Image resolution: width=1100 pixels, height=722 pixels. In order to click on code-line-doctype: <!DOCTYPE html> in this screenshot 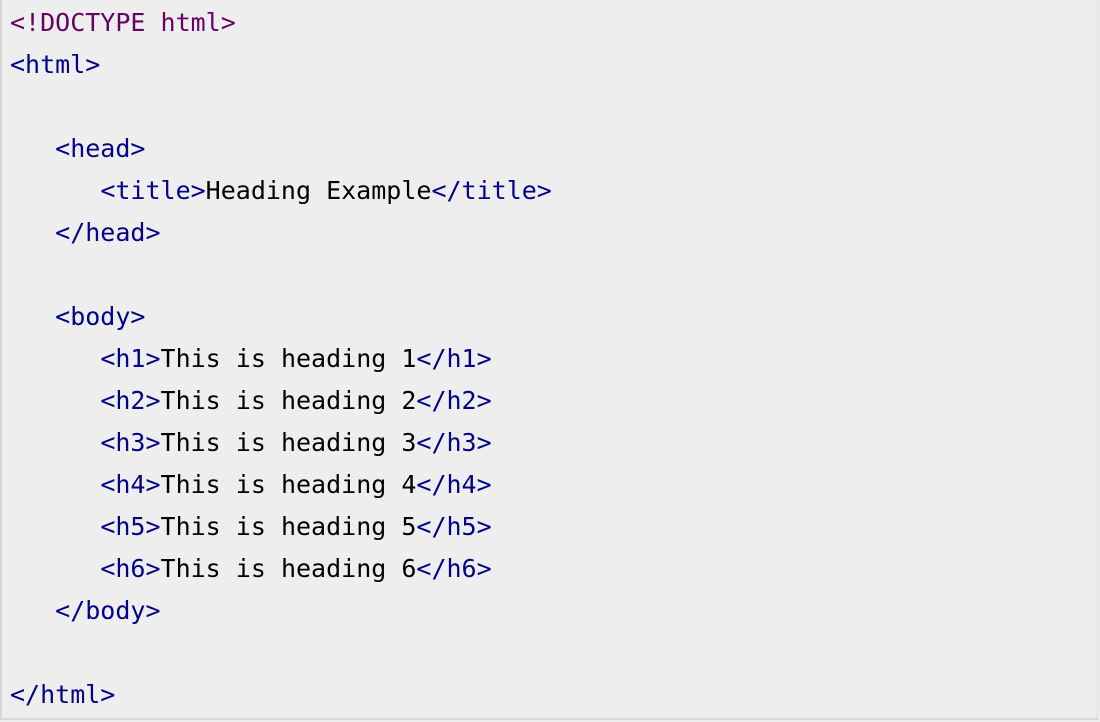, I will do `click(123, 23)`.